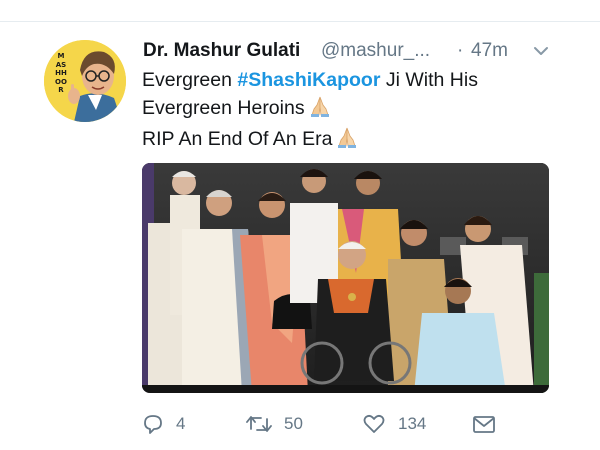 This screenshot has height=450, width=600. I want to click on tweet-text-line-1: Evergreen #ShashiKapoor Ji With His, so click(352, 80).